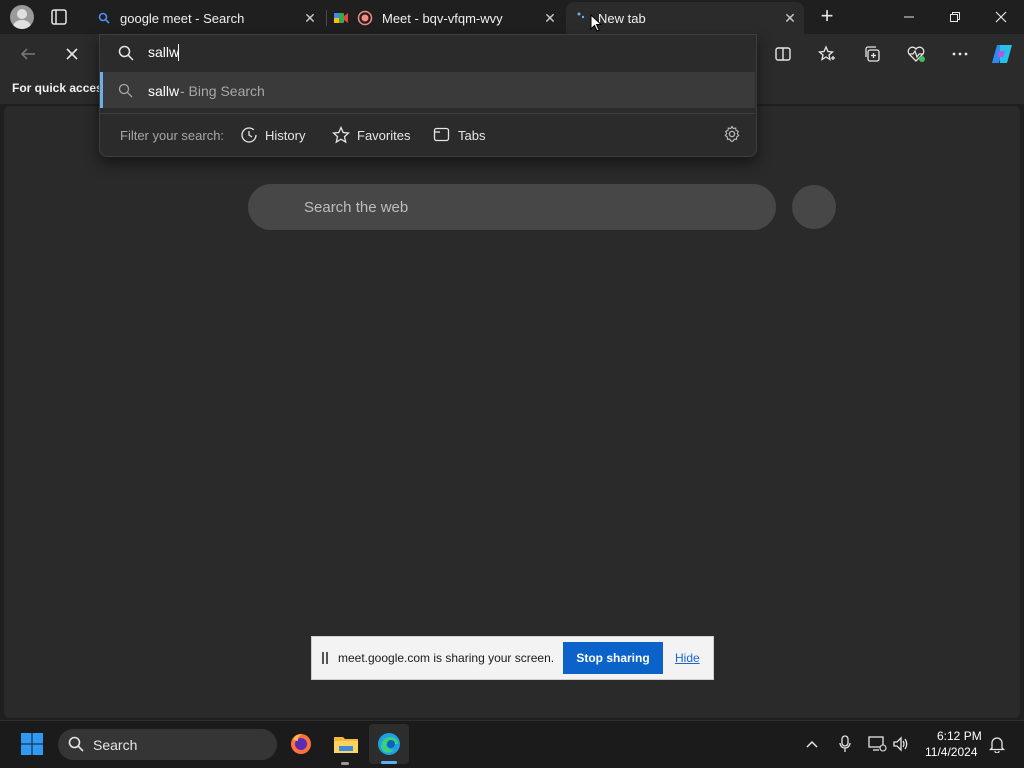 This screenshot has width=1024, height=768. I want to click on close-icon, so click(1001, 17).